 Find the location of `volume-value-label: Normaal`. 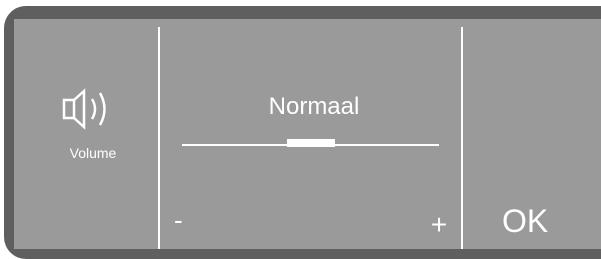

volume-value-label: Normaal is located at coordinates (314, 106).